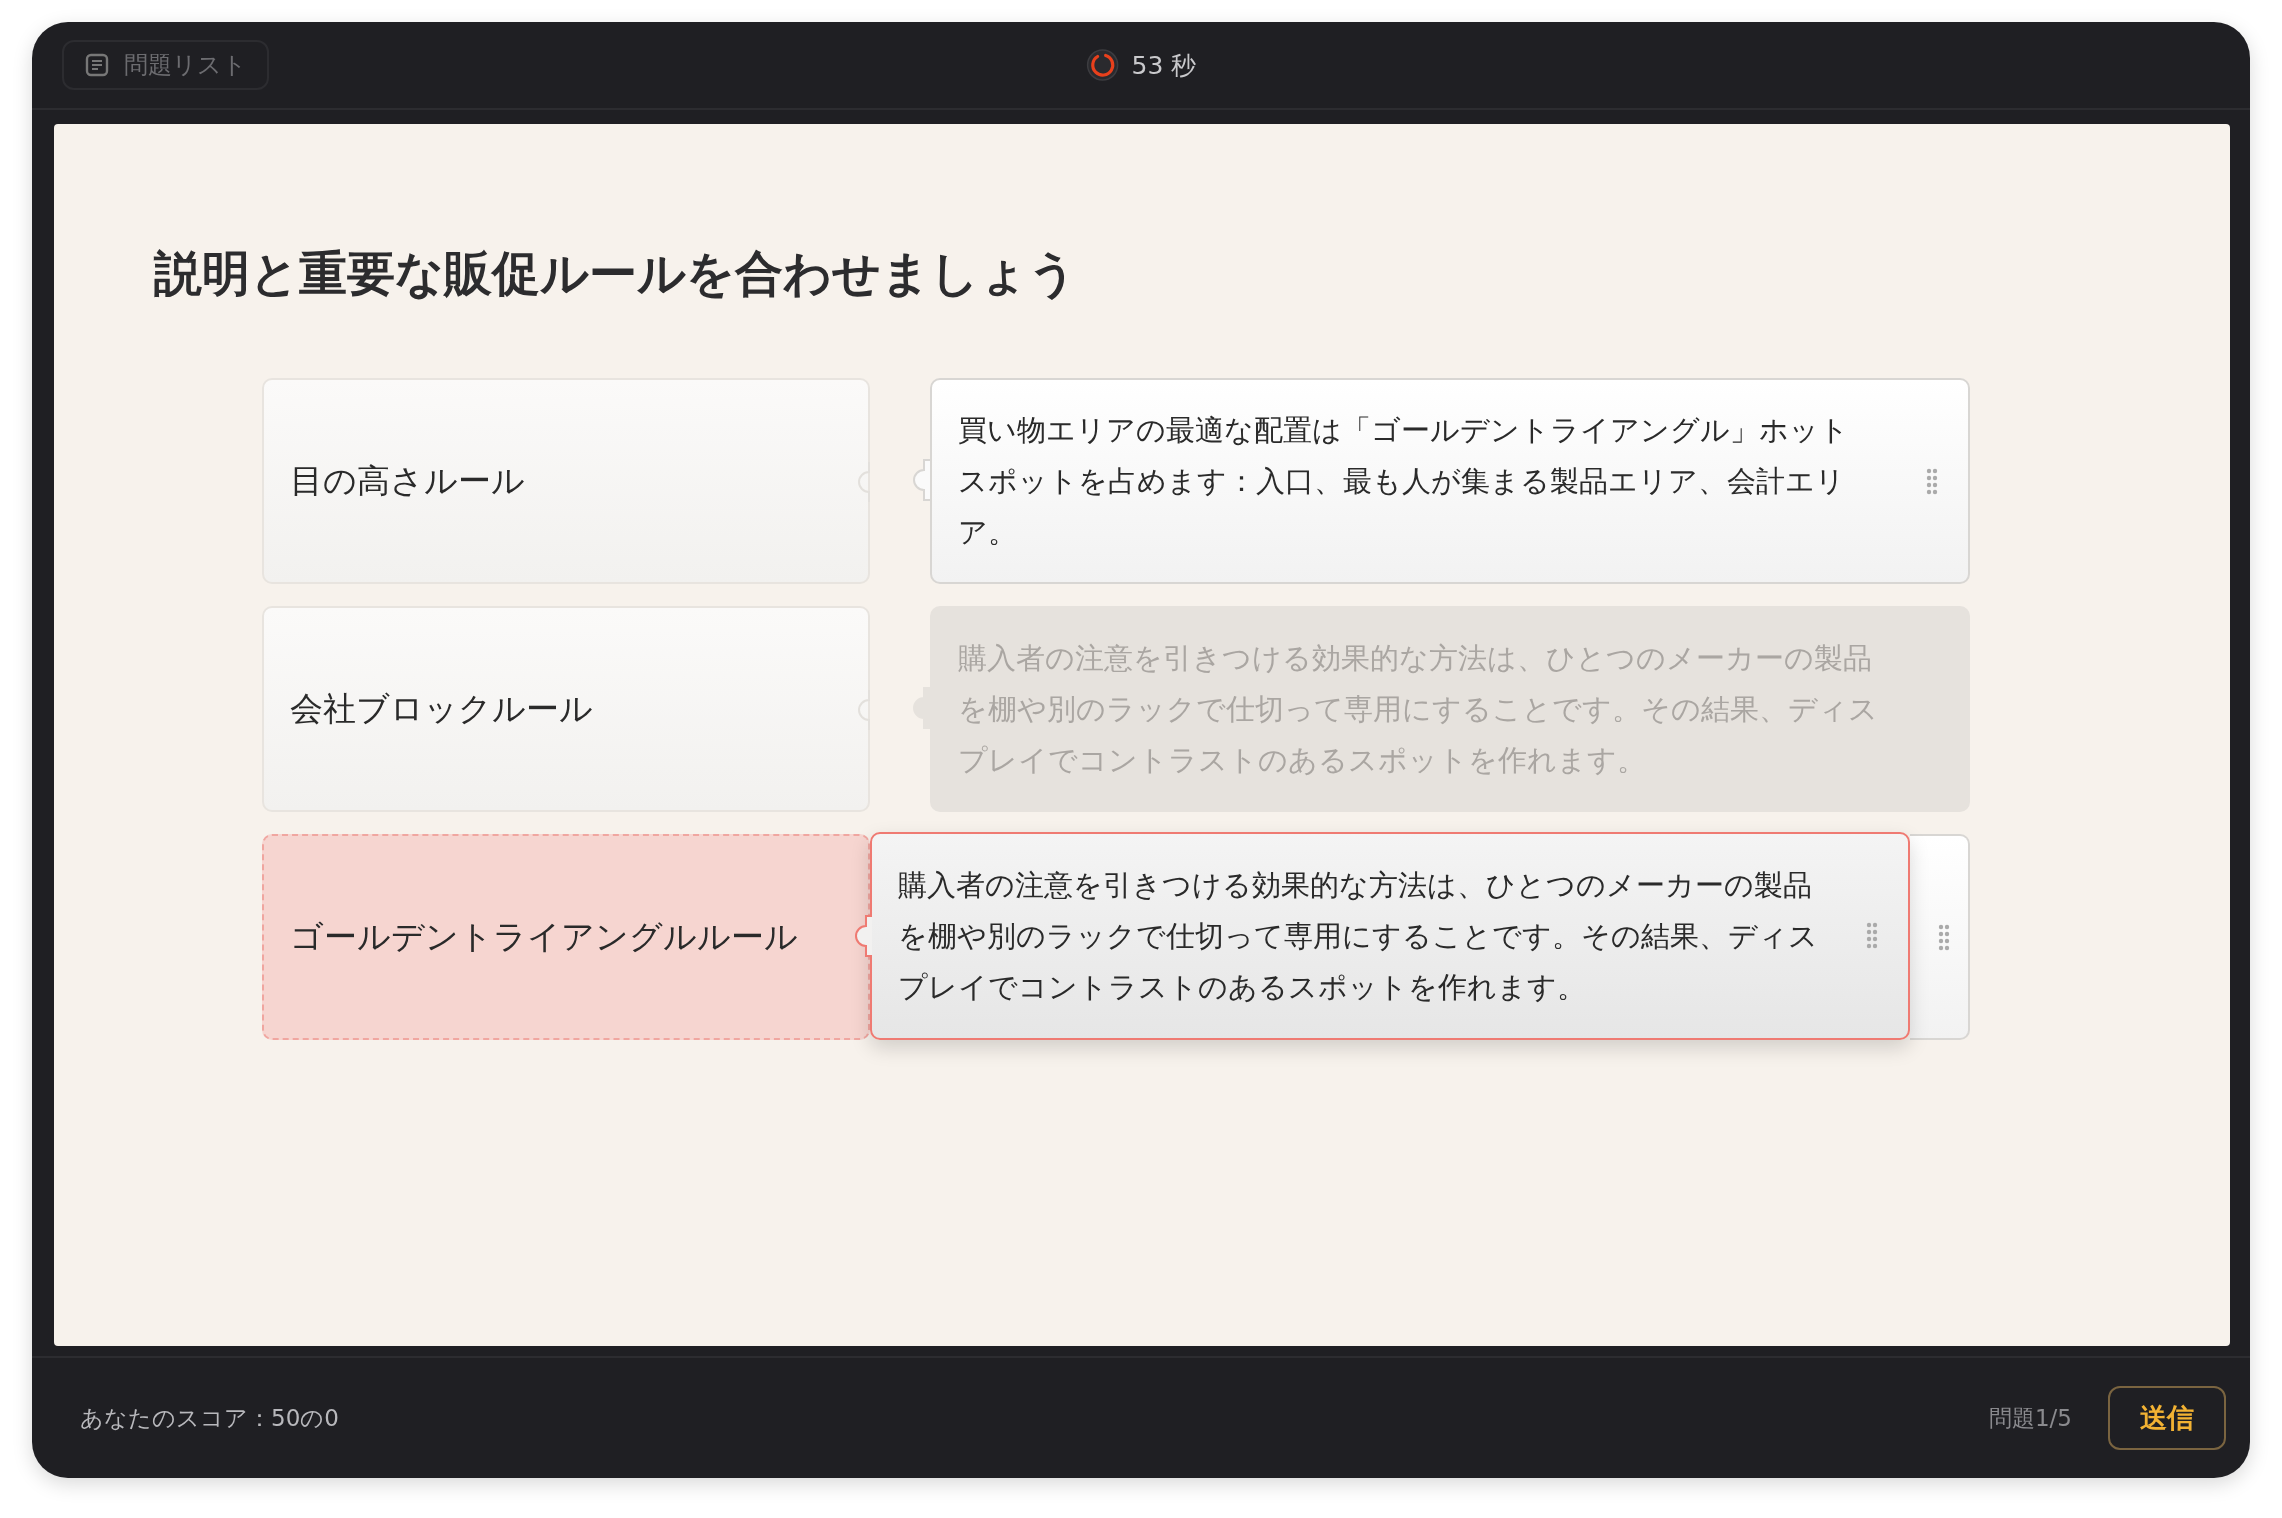 This screenshot has width=2282, height=1518. What do you see at coordinates (441, 708) in the screenshot?
I see `term-text: 会社ブロックルール` at bounding box center [441, 708].